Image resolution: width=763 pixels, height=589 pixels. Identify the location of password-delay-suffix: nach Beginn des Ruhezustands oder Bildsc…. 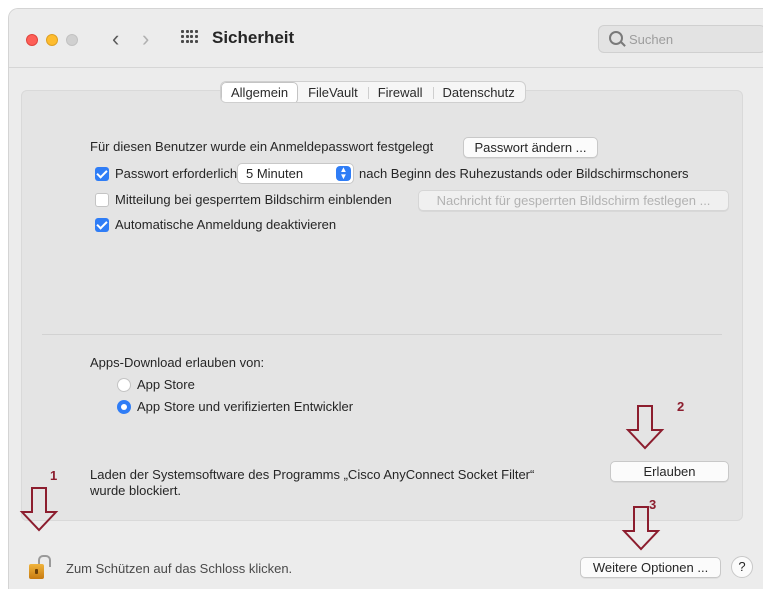
(524, 173).